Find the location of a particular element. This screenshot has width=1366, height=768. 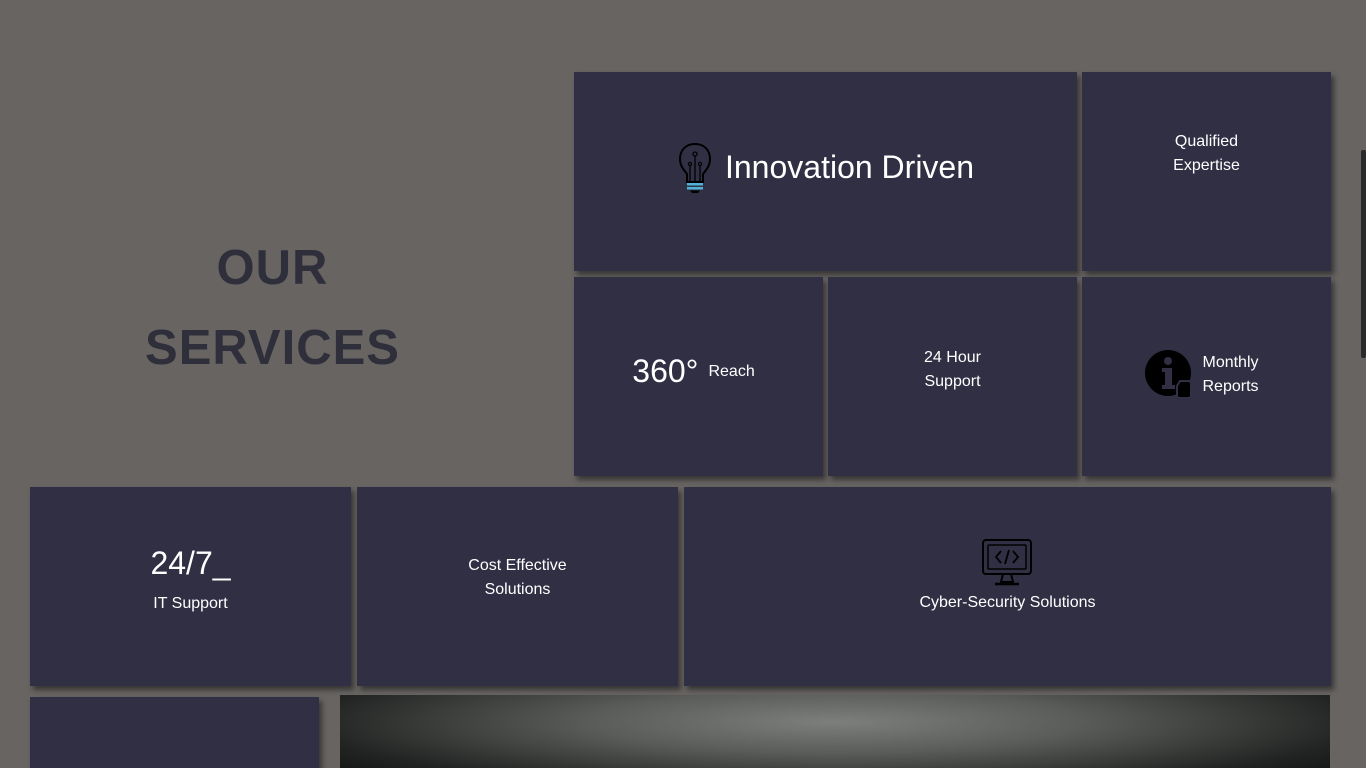

code-monitor-icon is located at coordinates (1007, 563).